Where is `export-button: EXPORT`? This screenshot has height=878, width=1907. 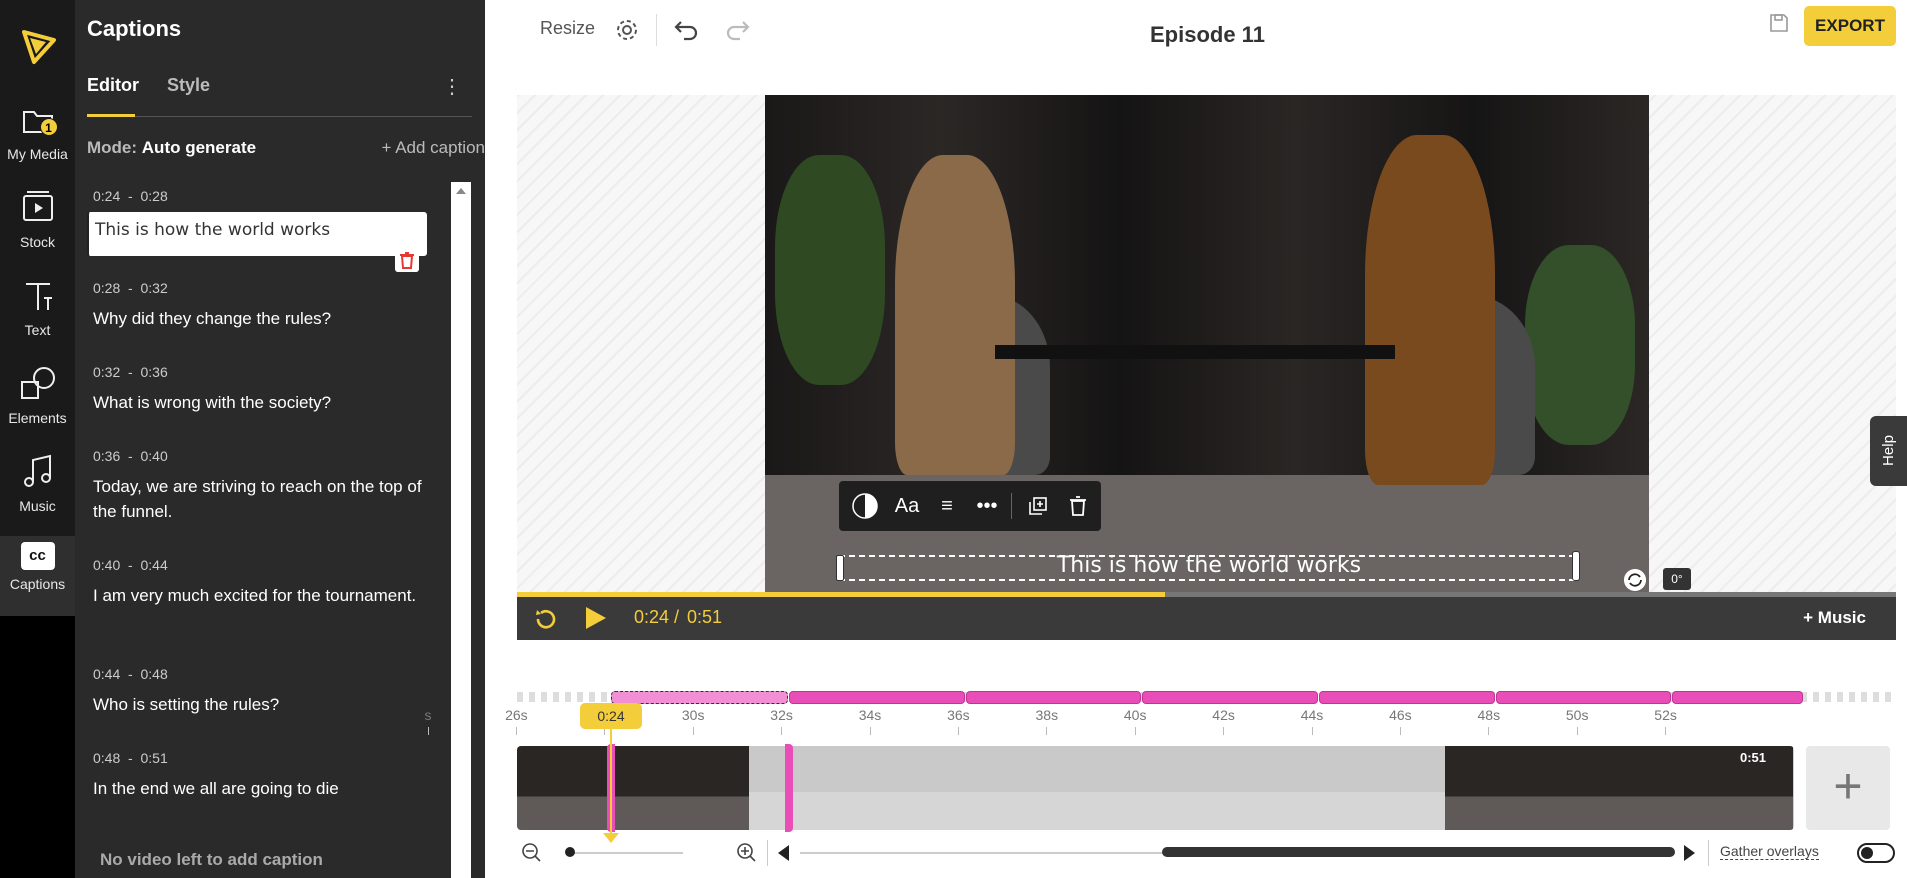 export-button: EXPORT is located at coordinates (1850, 26).